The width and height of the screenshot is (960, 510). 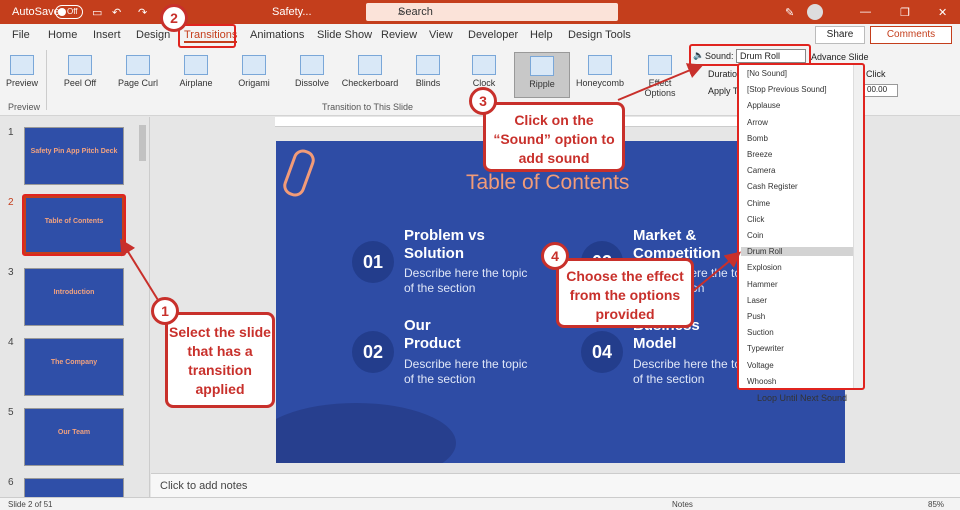 What do you see at coordinates (74, 156) in the screenshot?
I see `slide-thumbnail-1: Safety Pin App Pitch Deck` at bounding box center [74, 156].